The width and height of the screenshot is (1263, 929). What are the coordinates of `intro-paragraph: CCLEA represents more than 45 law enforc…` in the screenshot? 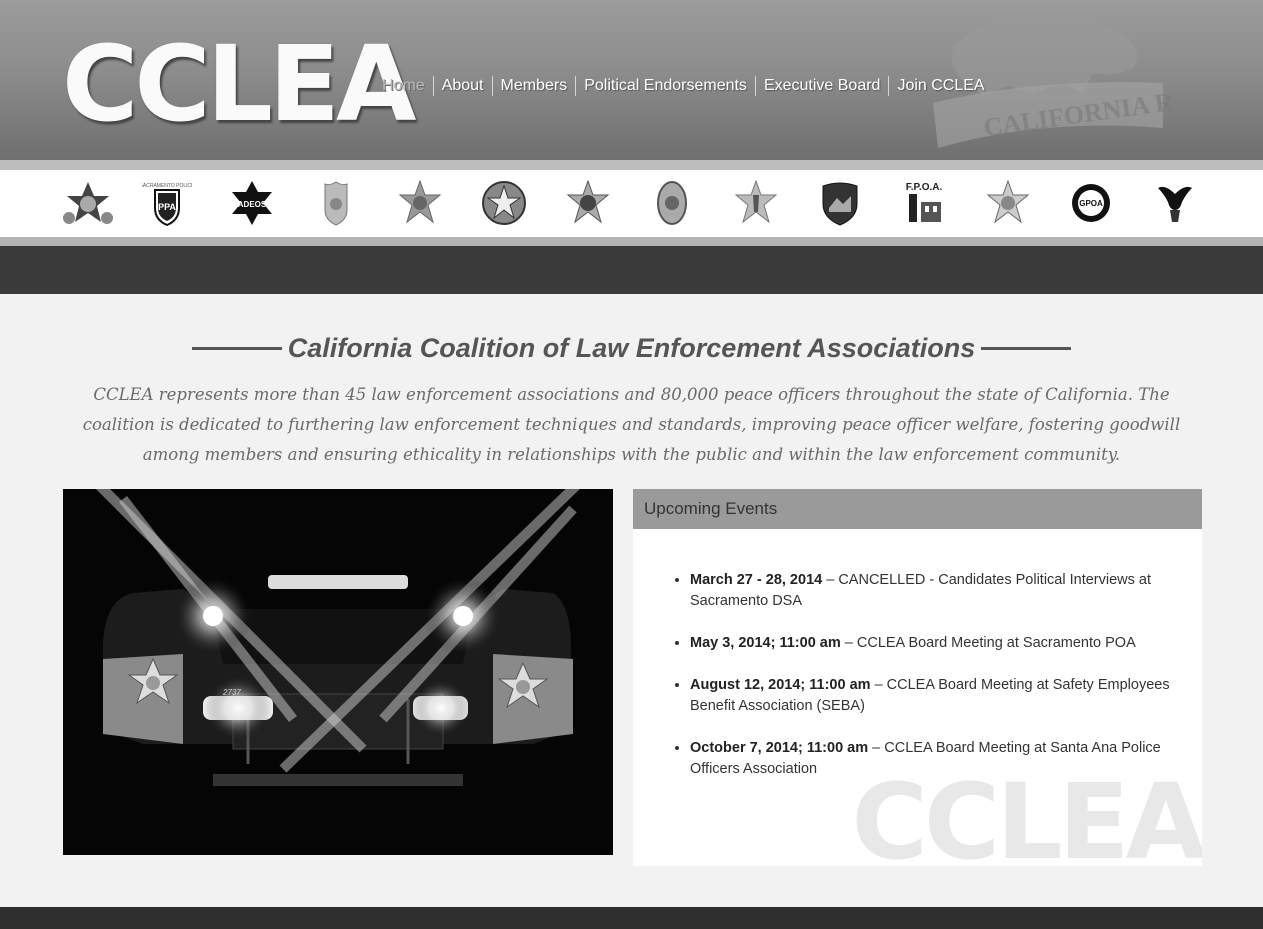 It's located at (631, 424).